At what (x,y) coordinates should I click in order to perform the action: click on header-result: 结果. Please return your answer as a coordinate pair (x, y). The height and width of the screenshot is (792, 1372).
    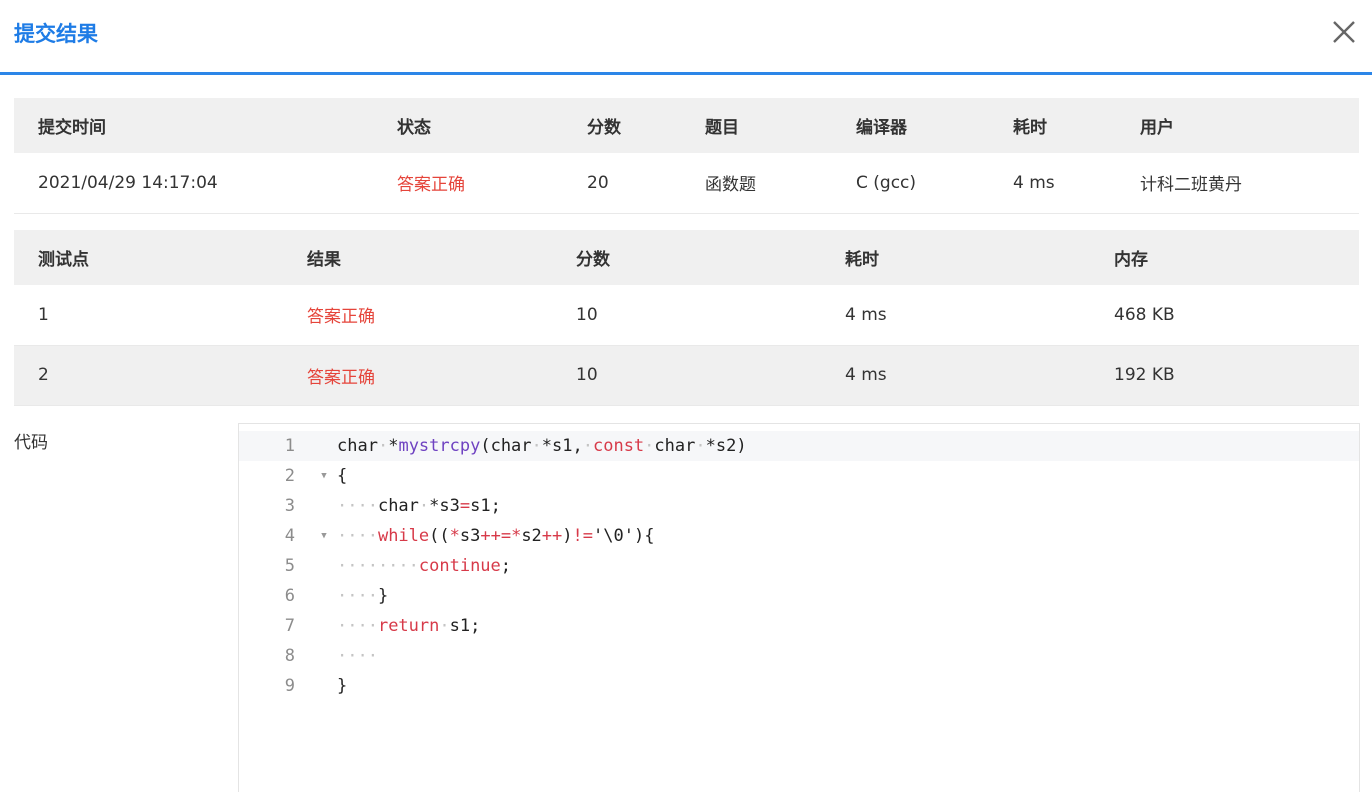
    Looking at the image, I should click on (417, 257).